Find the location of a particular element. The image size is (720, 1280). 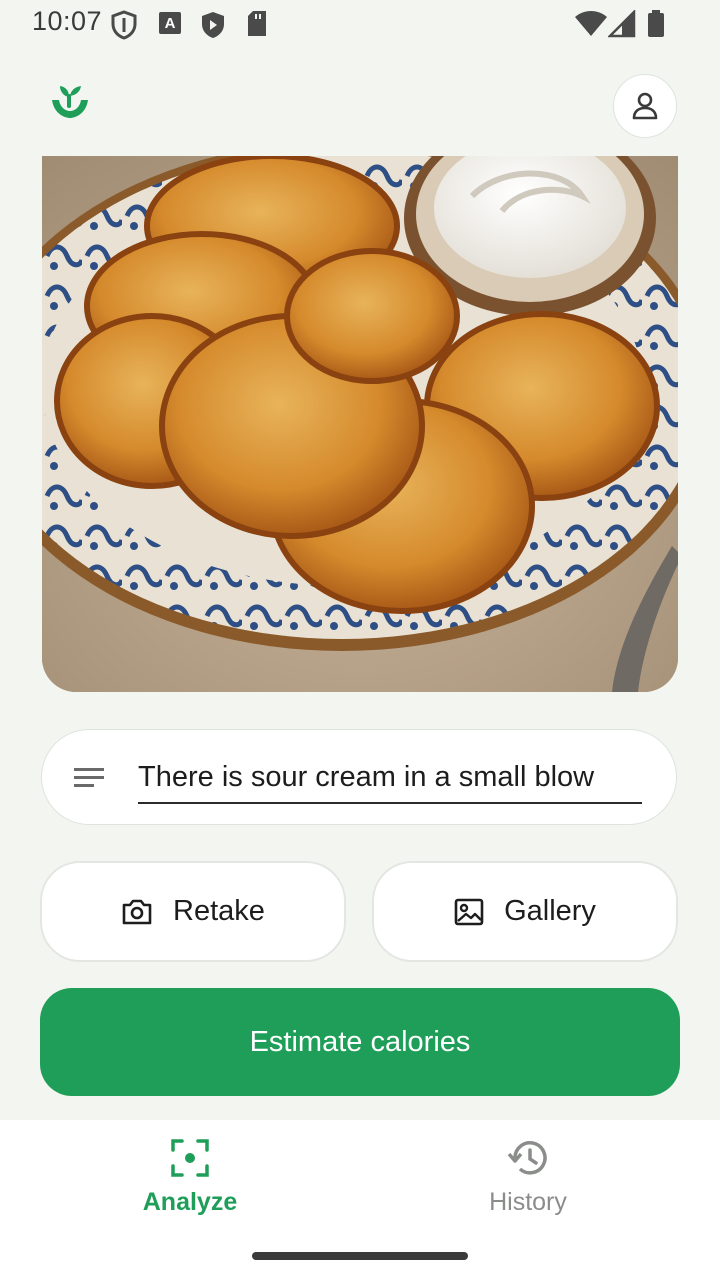

notes-icon is located at coordinates (89, 777).